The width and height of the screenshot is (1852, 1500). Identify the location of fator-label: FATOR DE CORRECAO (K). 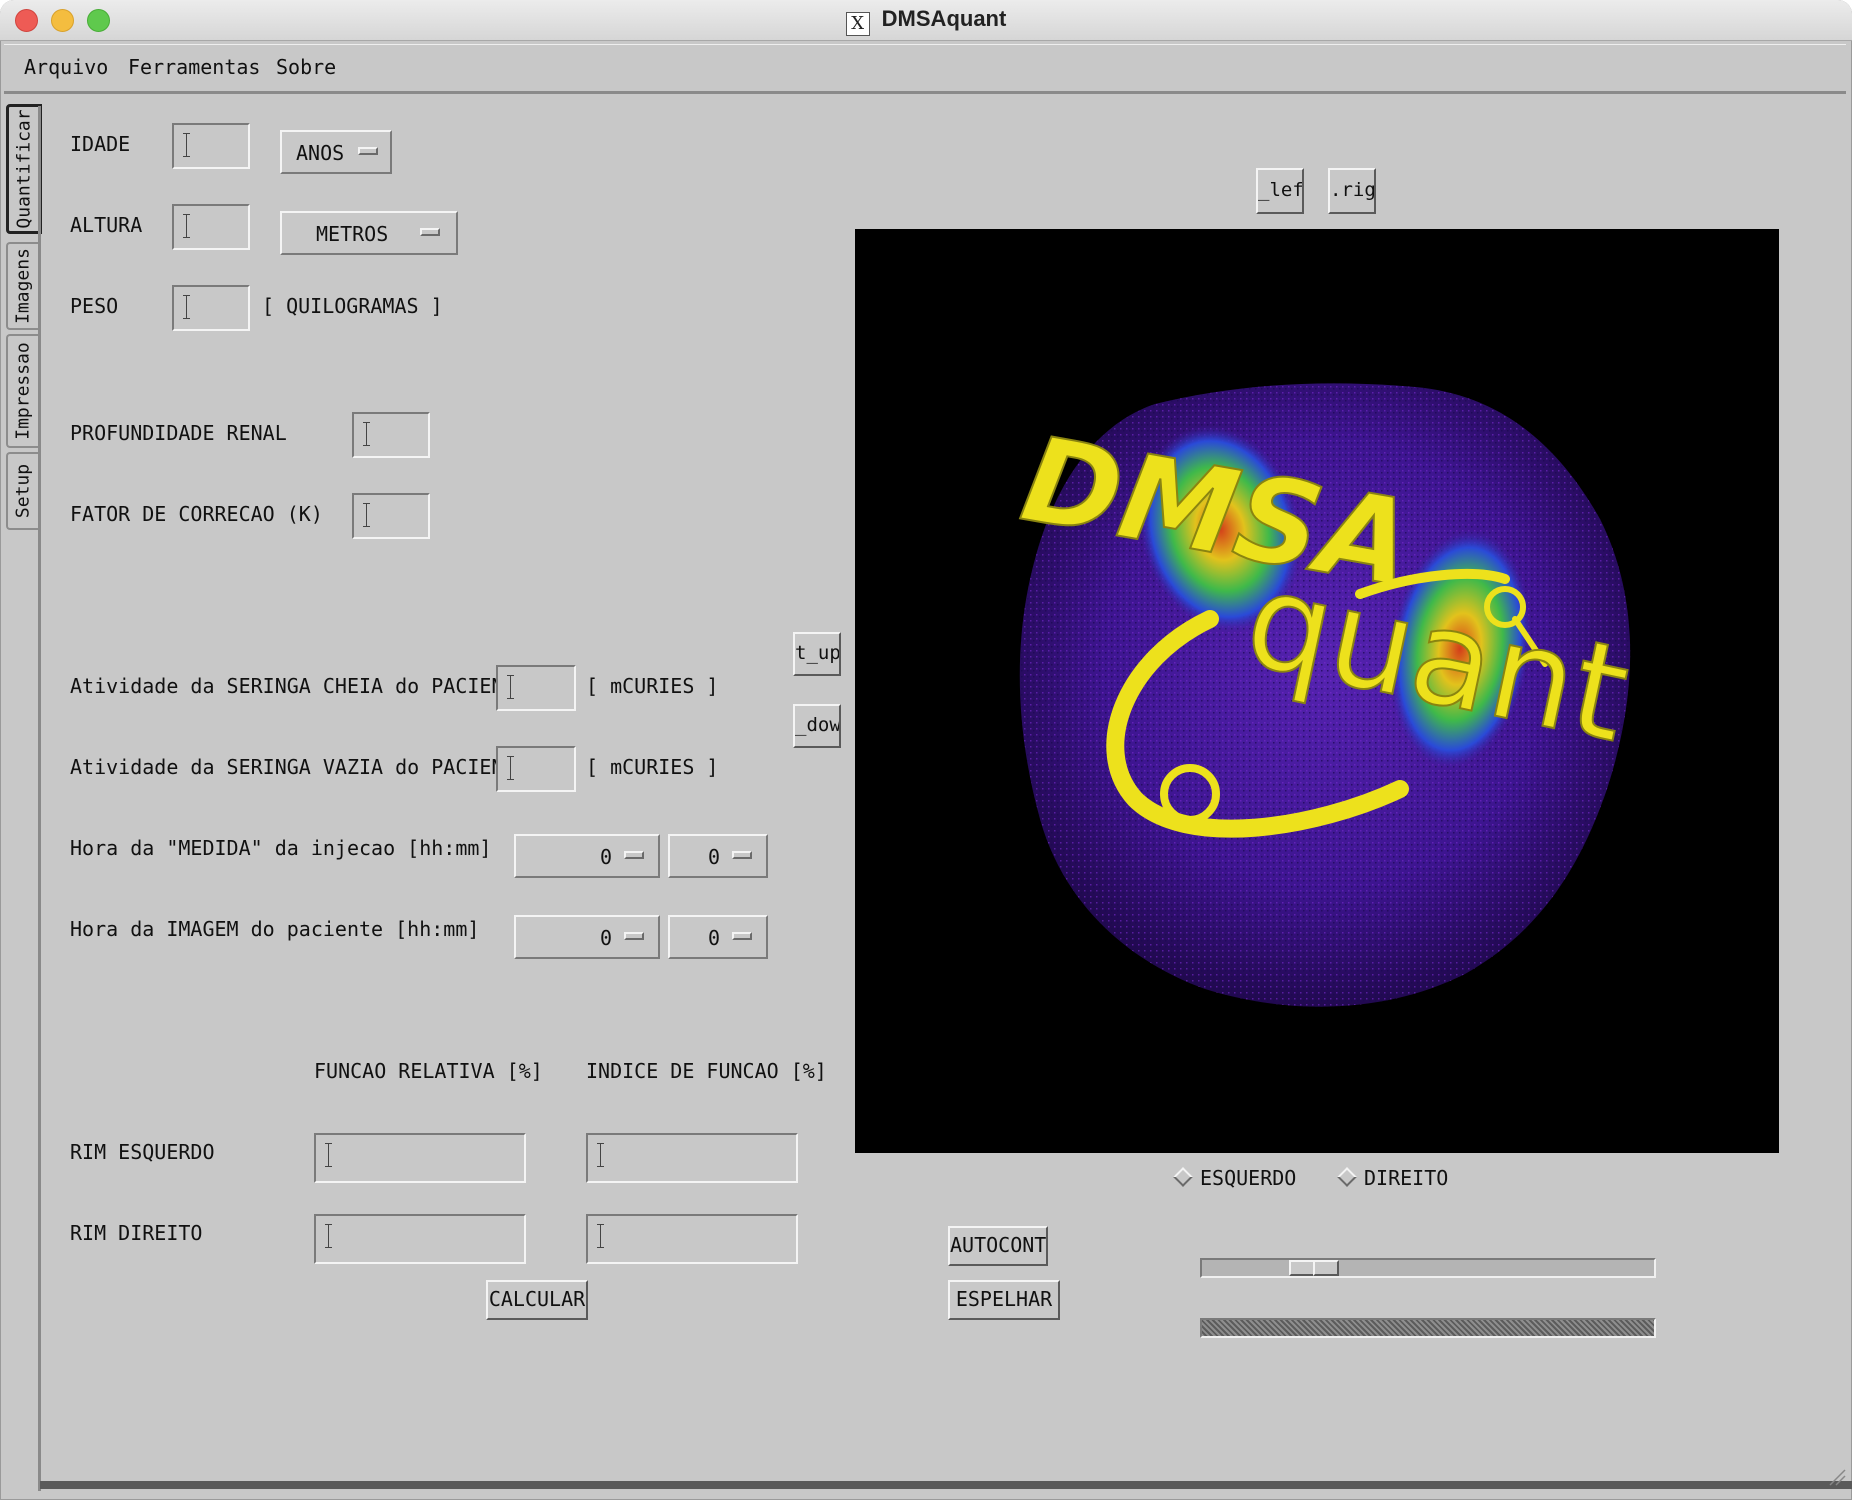
(196, 514).